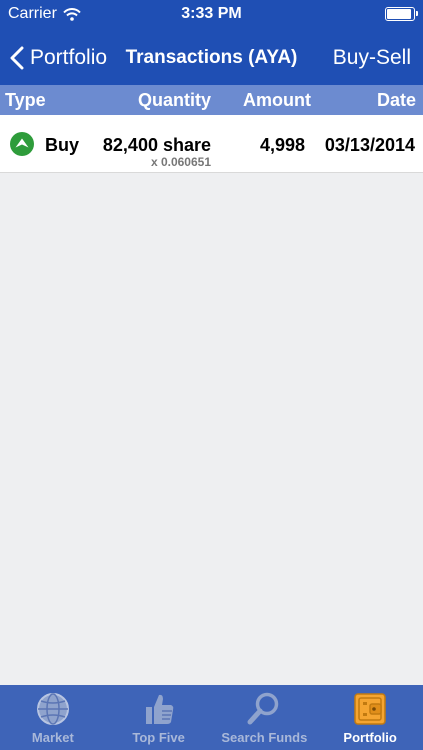  Describe the element at coordinates (396, 100) in the screenshot. I see `column-date: Date` at that location.